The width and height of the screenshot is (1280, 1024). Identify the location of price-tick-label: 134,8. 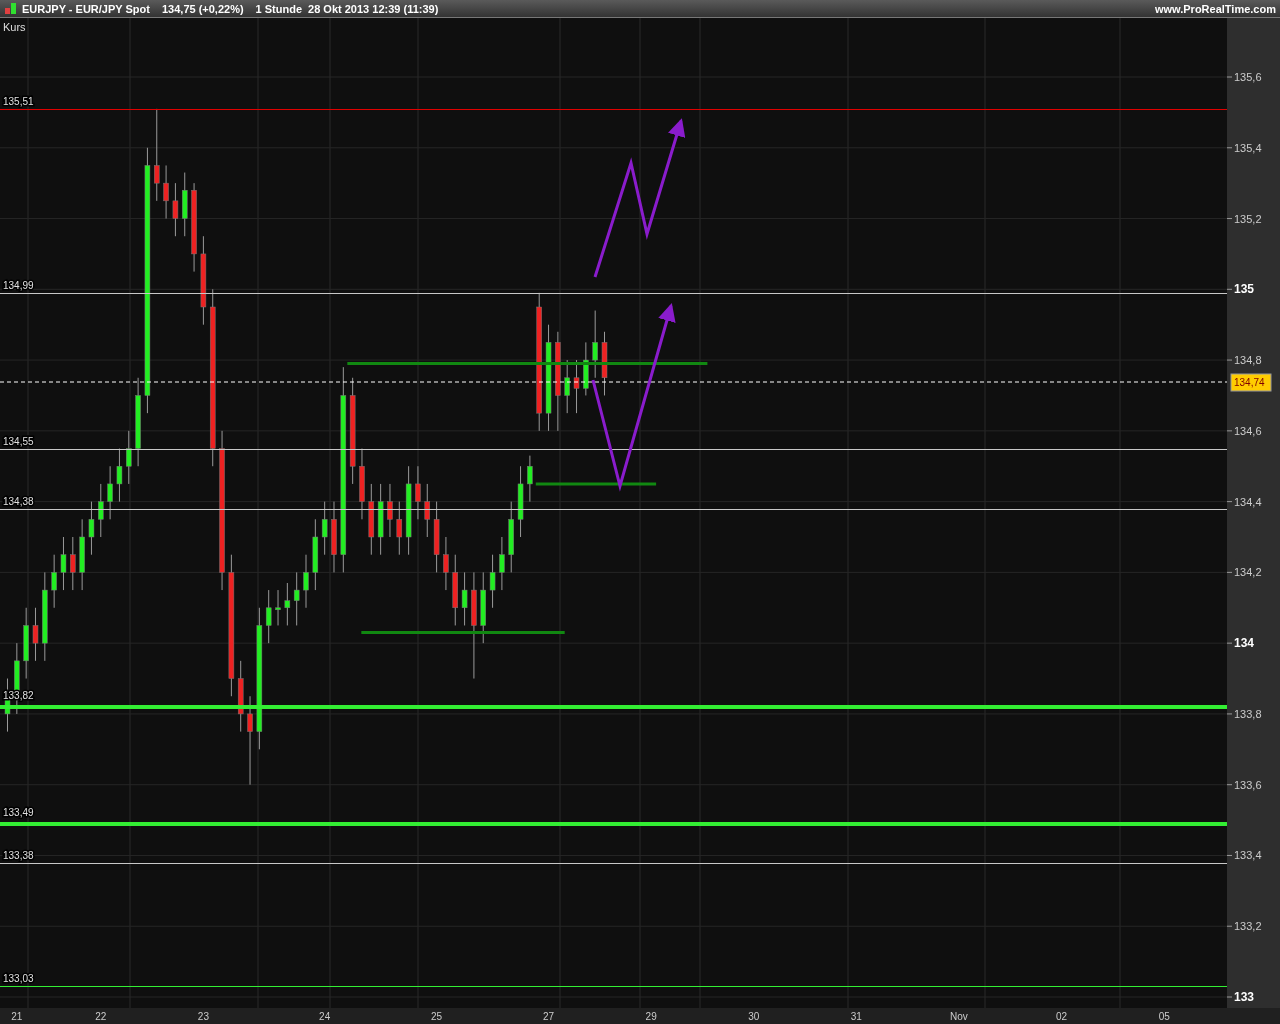
(1248, 360).